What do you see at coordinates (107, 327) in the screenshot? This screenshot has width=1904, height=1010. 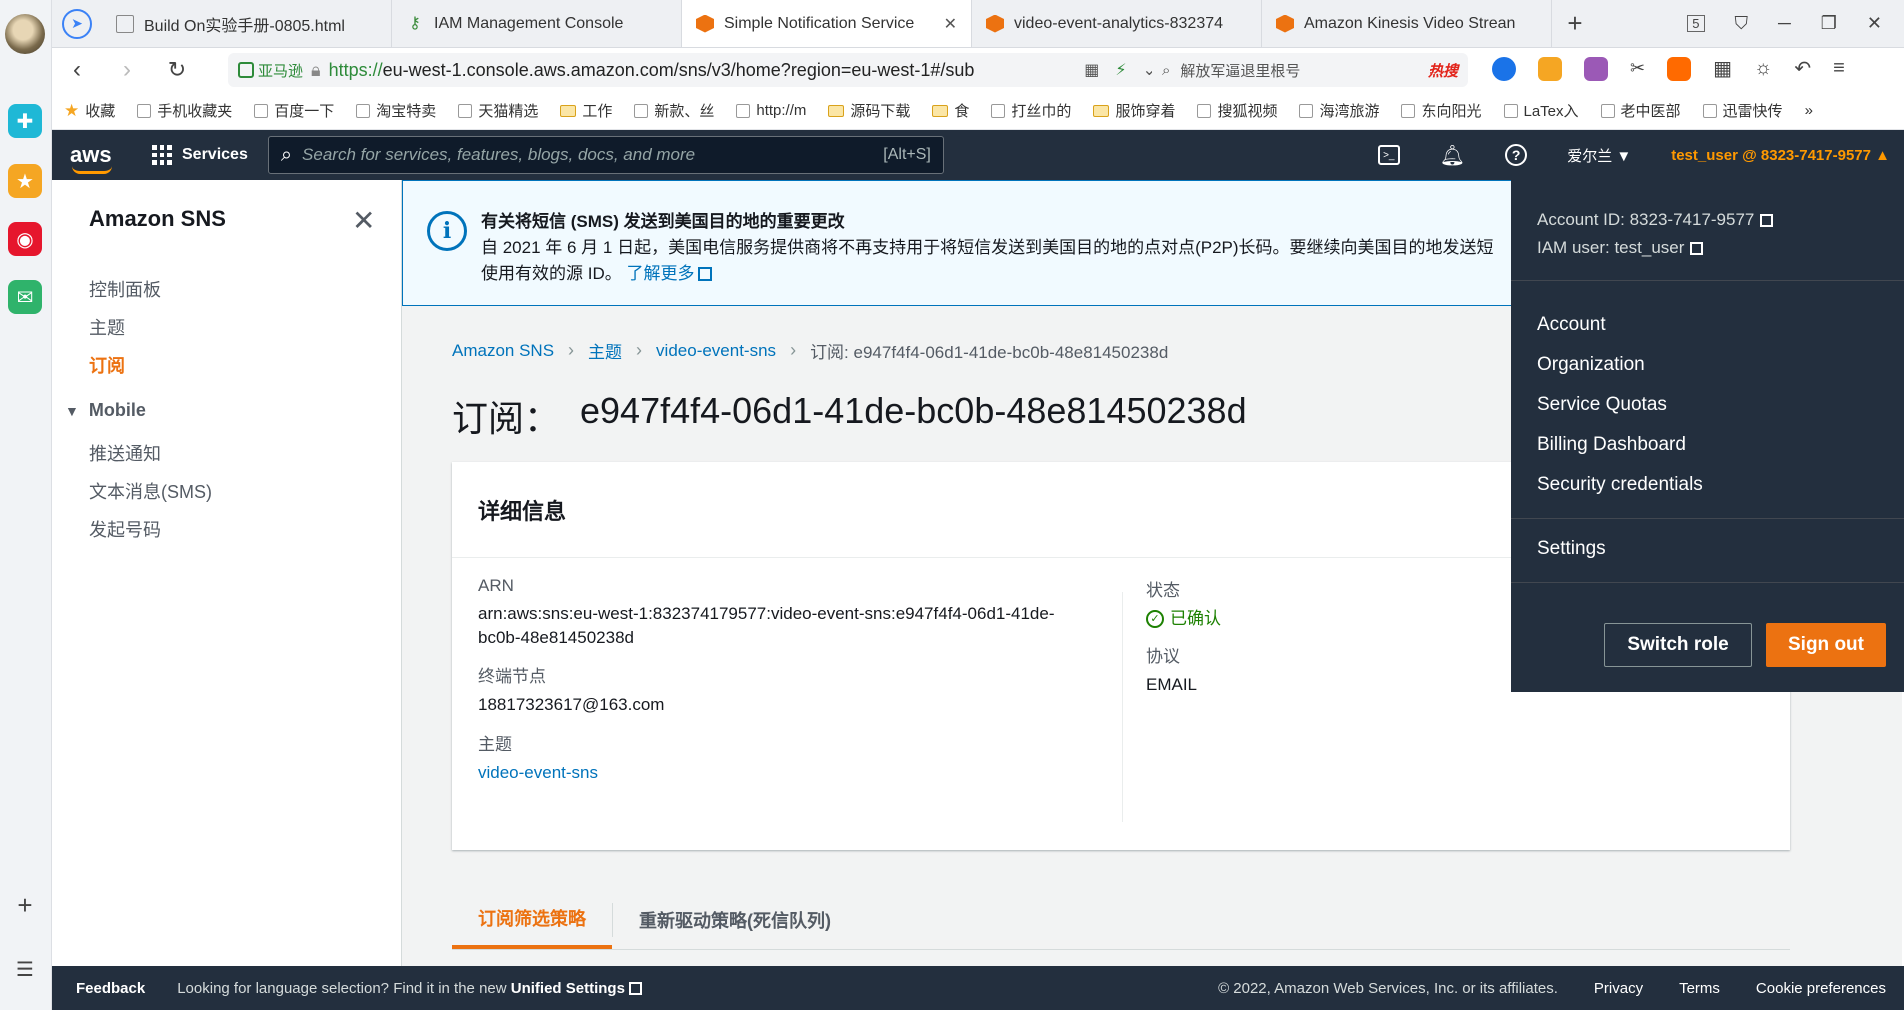 I see `sidebar-item-topics: 主题` at bounding box center [107, 327].